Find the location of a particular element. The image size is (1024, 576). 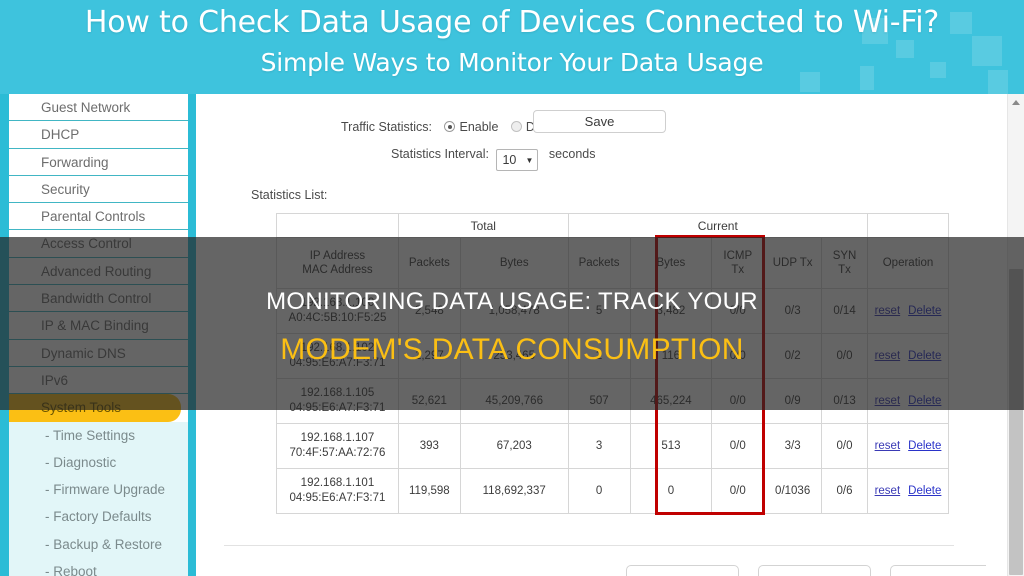

sidebar-subitem-diagnostic: - Diagnostic is located at coordinates (98, 462).